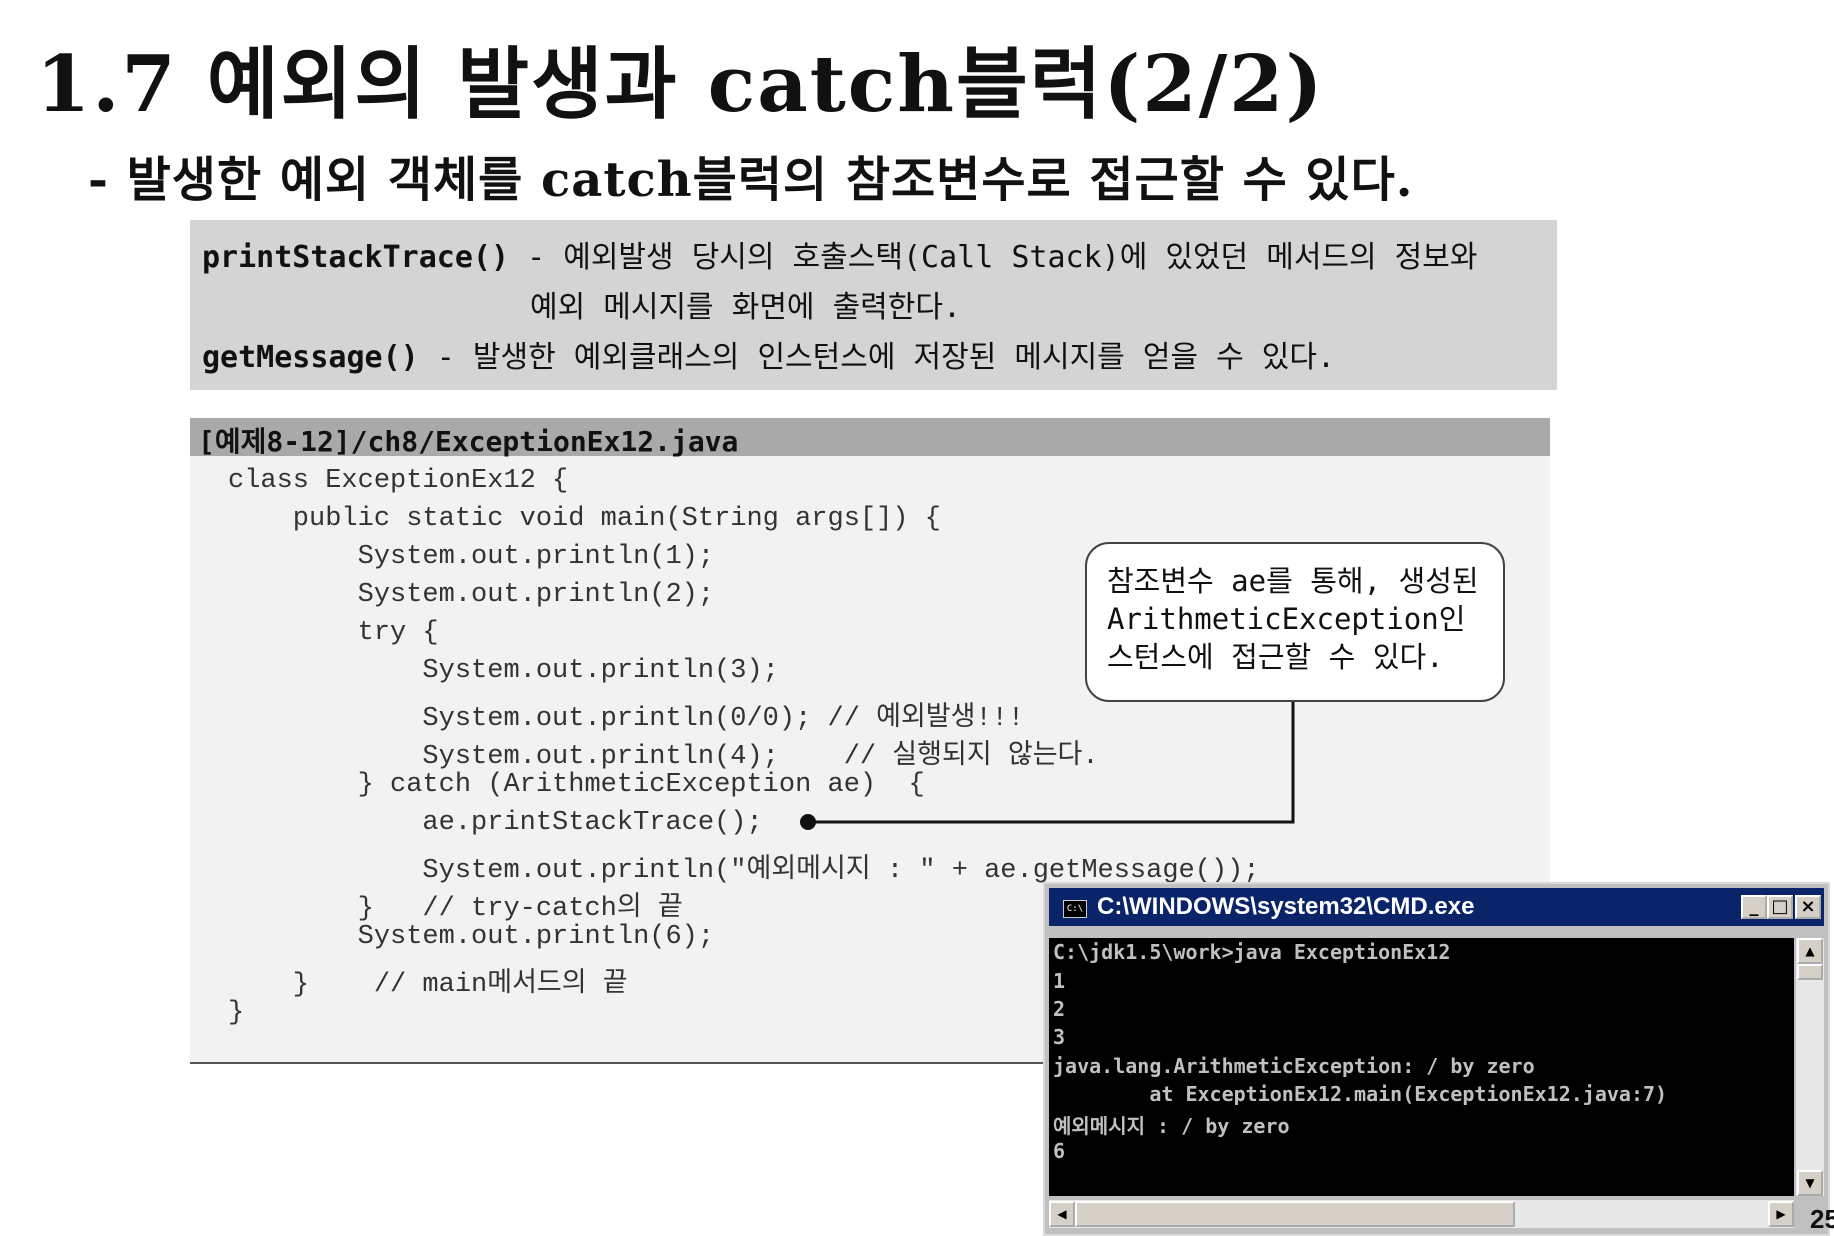 This screenshot has width=1834, height=1236. What do you see at coordinates (1059, 981) in the screenshot?
I see `cmd-output-line: 1` at bounding box center [1059, 981].